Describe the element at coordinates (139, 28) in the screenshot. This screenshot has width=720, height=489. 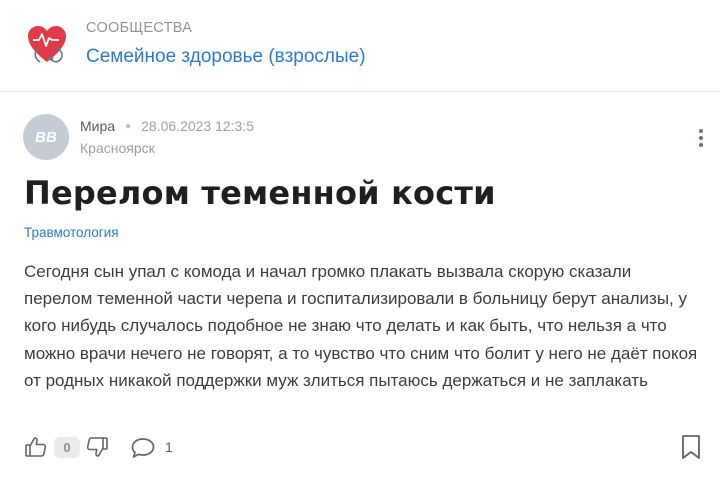
I see `community-section-label: СООБЩЕСТВА` at that location.